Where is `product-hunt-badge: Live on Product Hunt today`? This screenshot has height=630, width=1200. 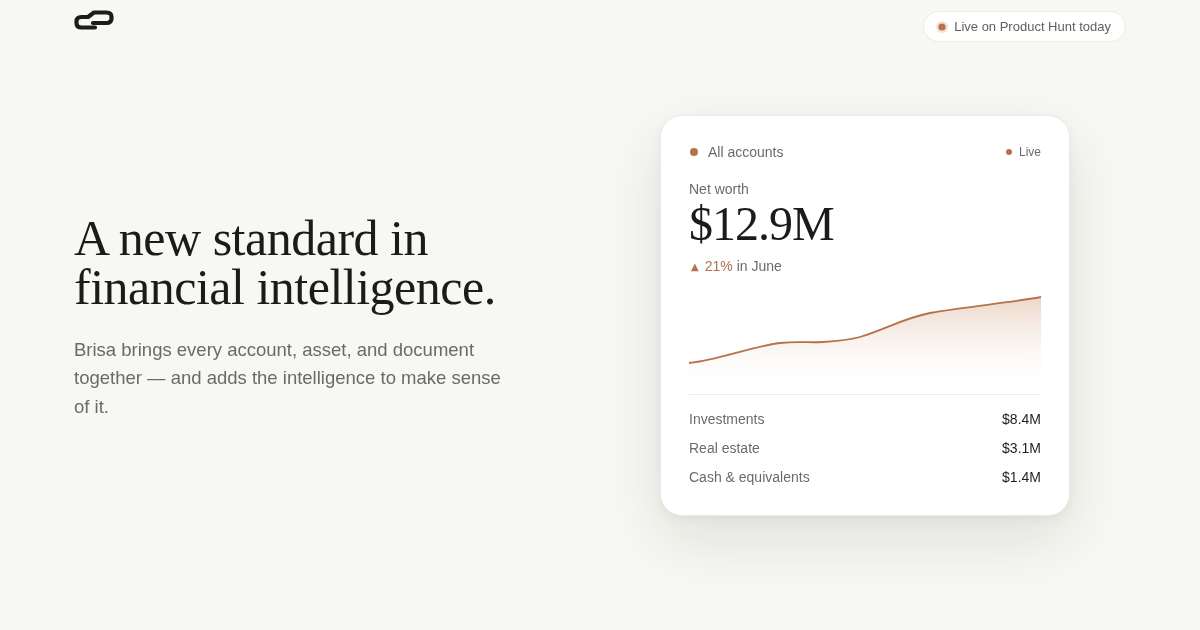
product-hunt-badge: Live on Product Hunt today is located at coordinates (1024, 26).